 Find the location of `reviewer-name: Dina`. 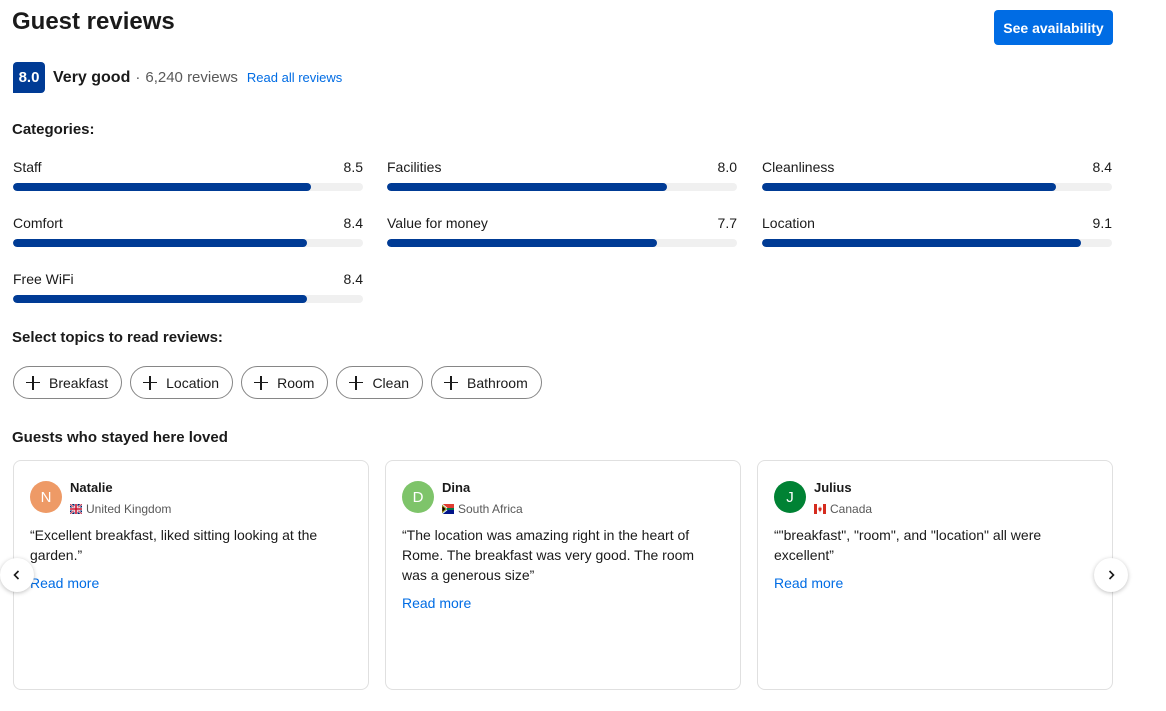

reviewer-name: Dina is located at coordinates (456, 487).